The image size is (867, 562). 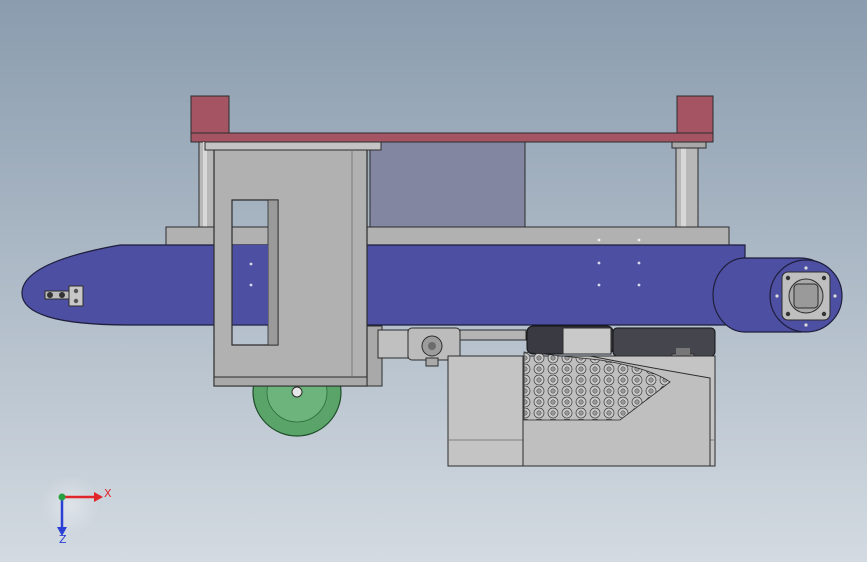 I want to click on x-axis-label: X, so click(x=108, y=493).